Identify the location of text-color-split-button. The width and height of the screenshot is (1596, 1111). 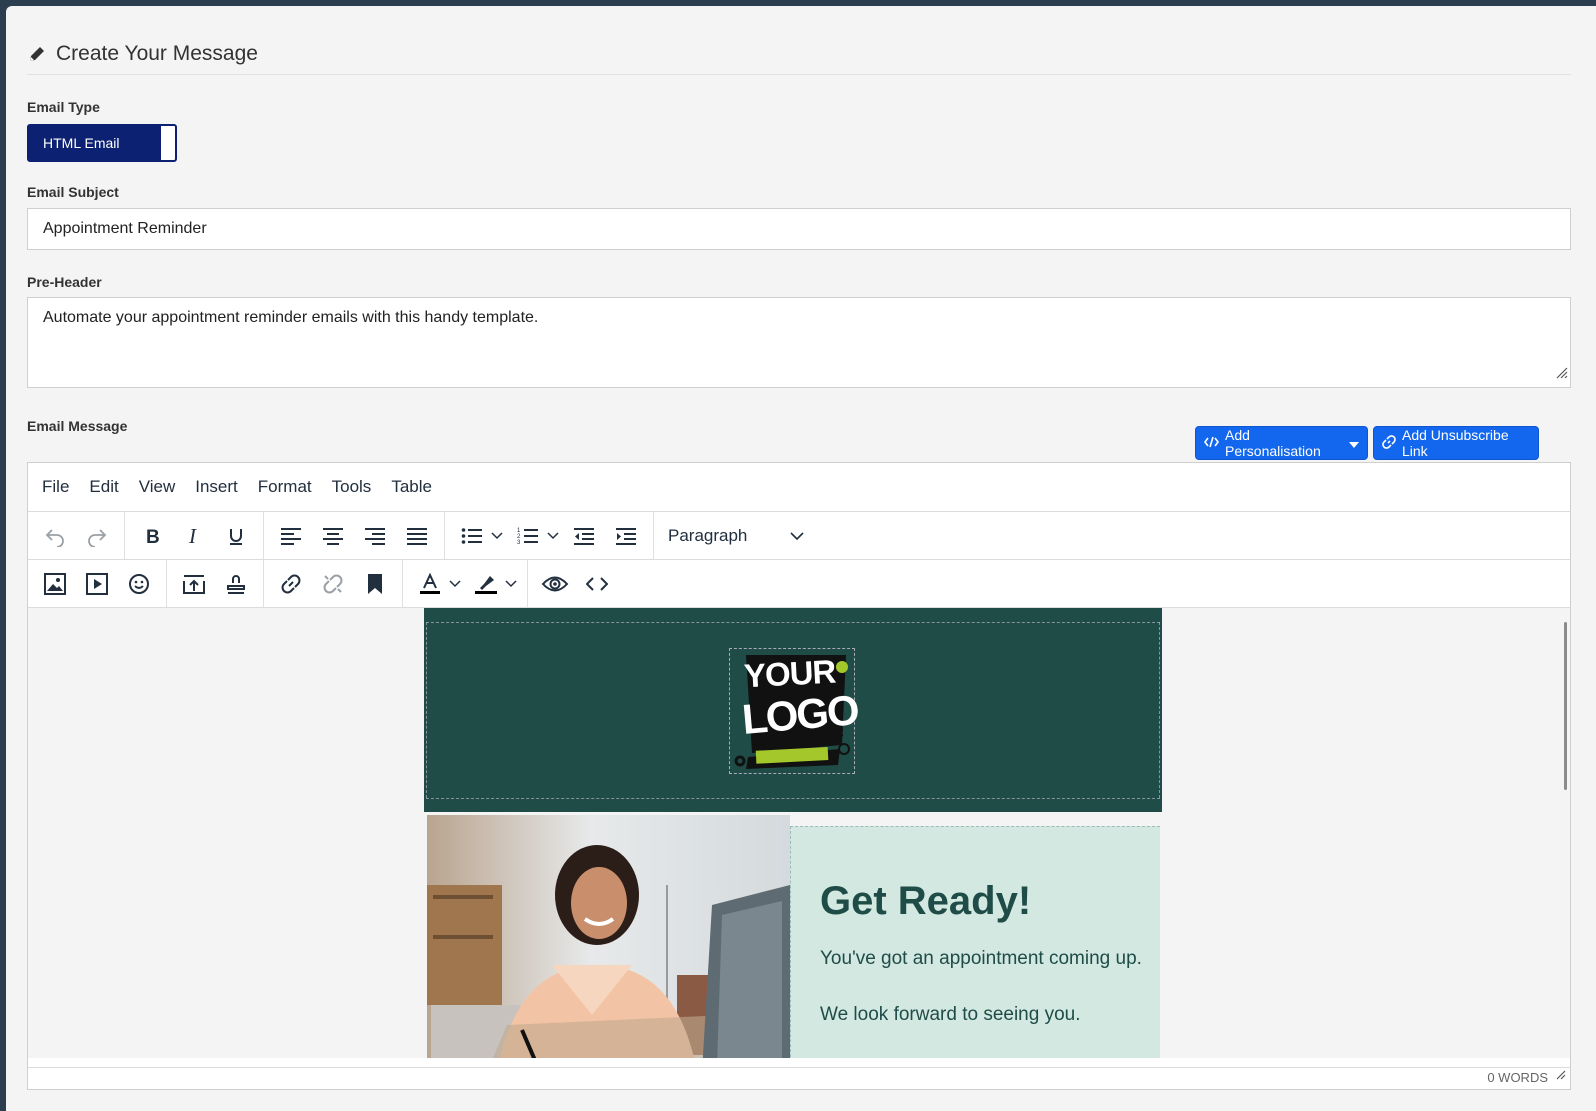
(437, 584).